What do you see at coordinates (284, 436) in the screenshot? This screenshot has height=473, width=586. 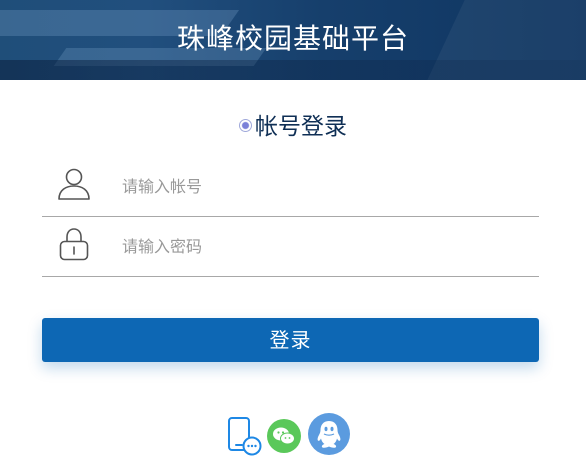 I see `wechat-icon` at bounding box center [284, 436].